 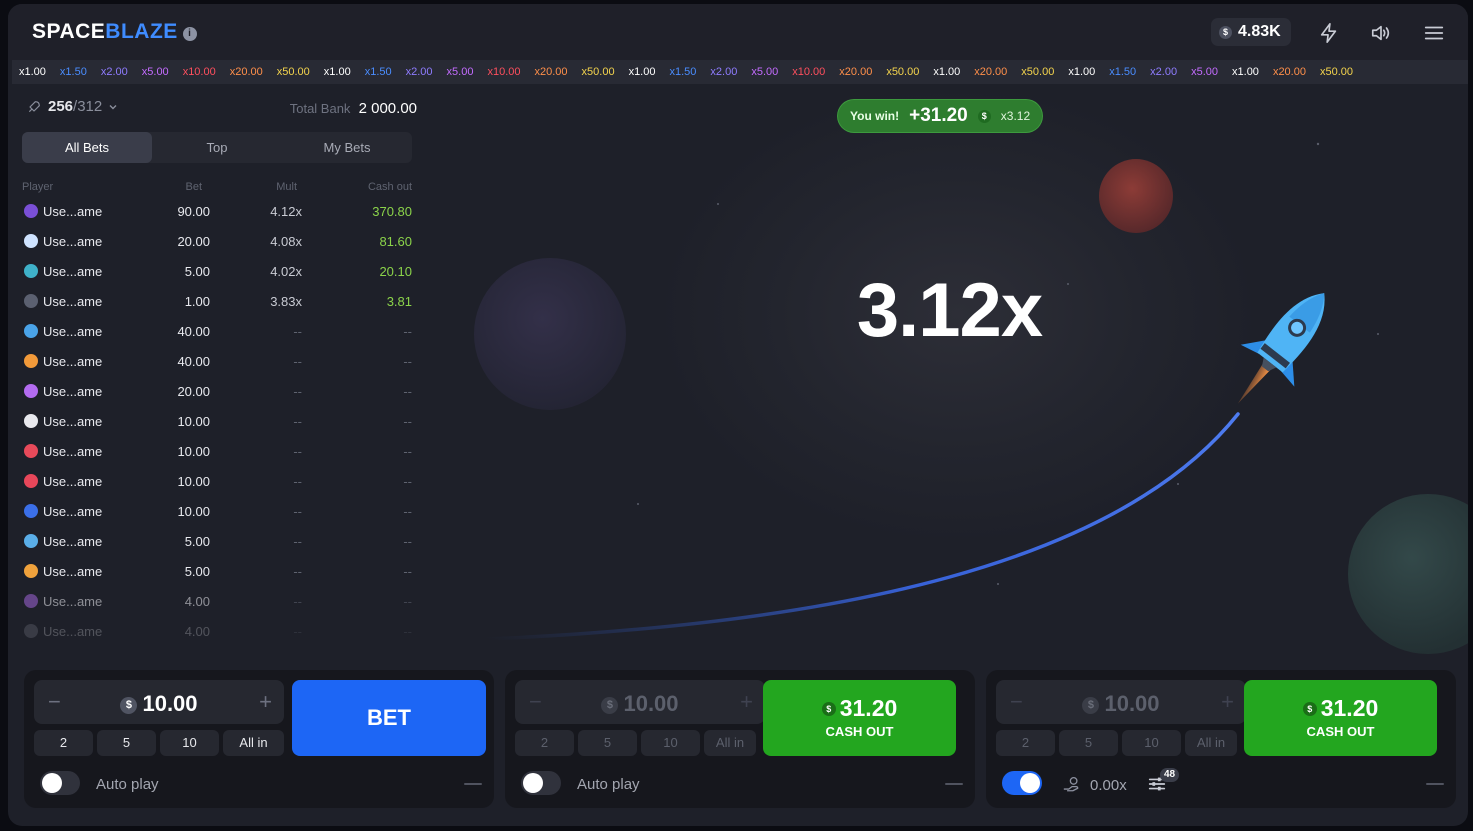 What do you see at coordinates (141, 31) in the screenshot?
I see `logo-blaze: BLAZE` at bounding box center [141, 31].